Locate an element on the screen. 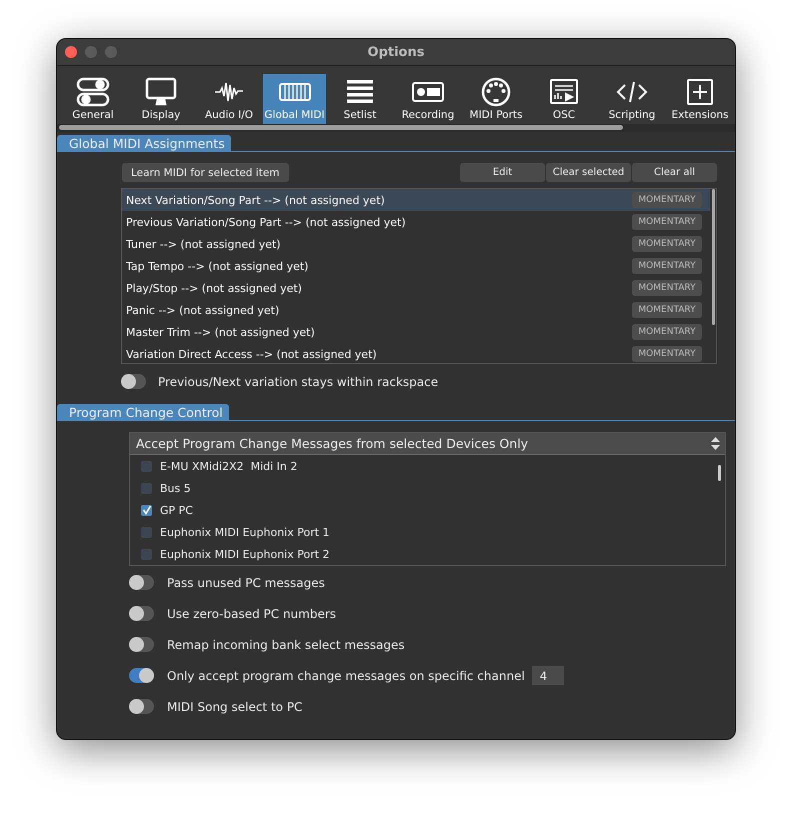 This screenshot has height=815, width=792. toolbar-tab: Display is located at coordinates (161, 99).